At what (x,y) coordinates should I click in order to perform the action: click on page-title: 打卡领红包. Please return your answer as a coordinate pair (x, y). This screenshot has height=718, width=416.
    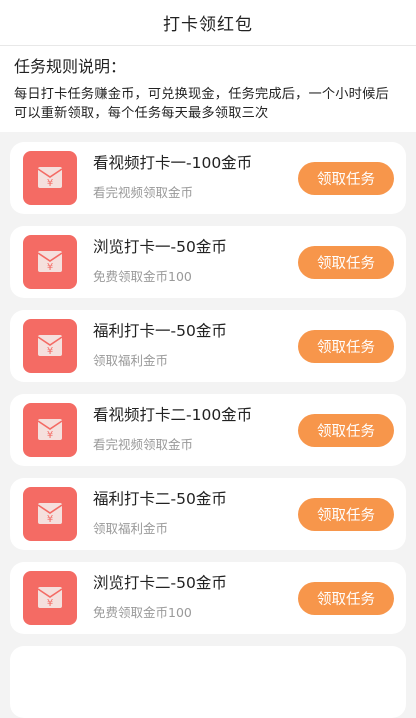
    Looking at the image, I should click on (208, 25).